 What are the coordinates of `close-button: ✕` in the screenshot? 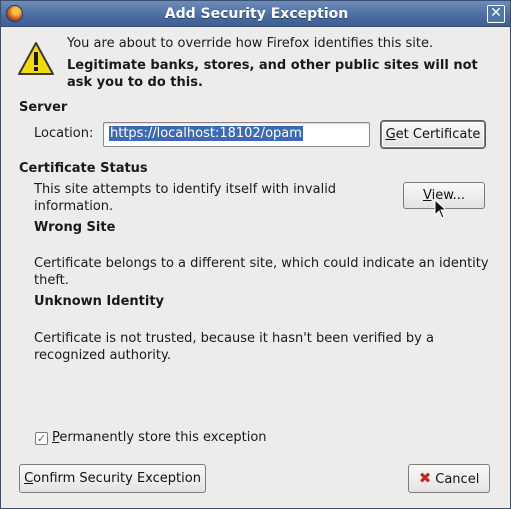 It's located at (496, 14).